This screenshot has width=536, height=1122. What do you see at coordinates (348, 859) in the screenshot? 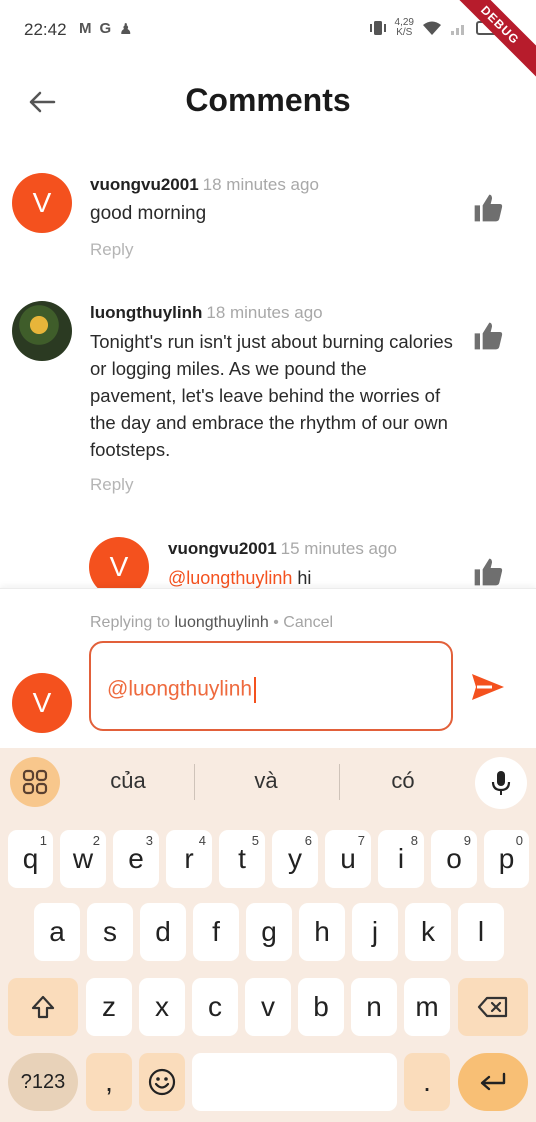
I see `key-u: u7` at bounding box center [348, 859].